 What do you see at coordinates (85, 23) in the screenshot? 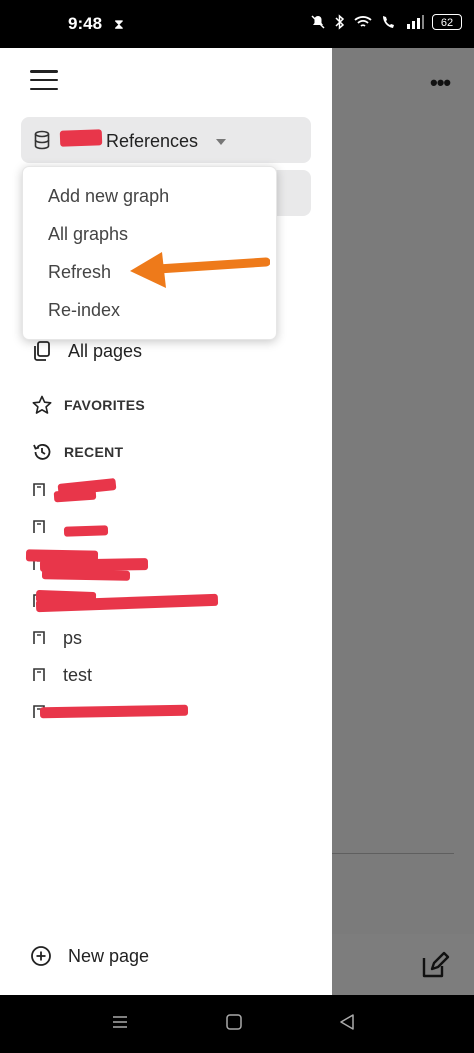
I see `status-time: 9:48` at bounding box center [85, 23].